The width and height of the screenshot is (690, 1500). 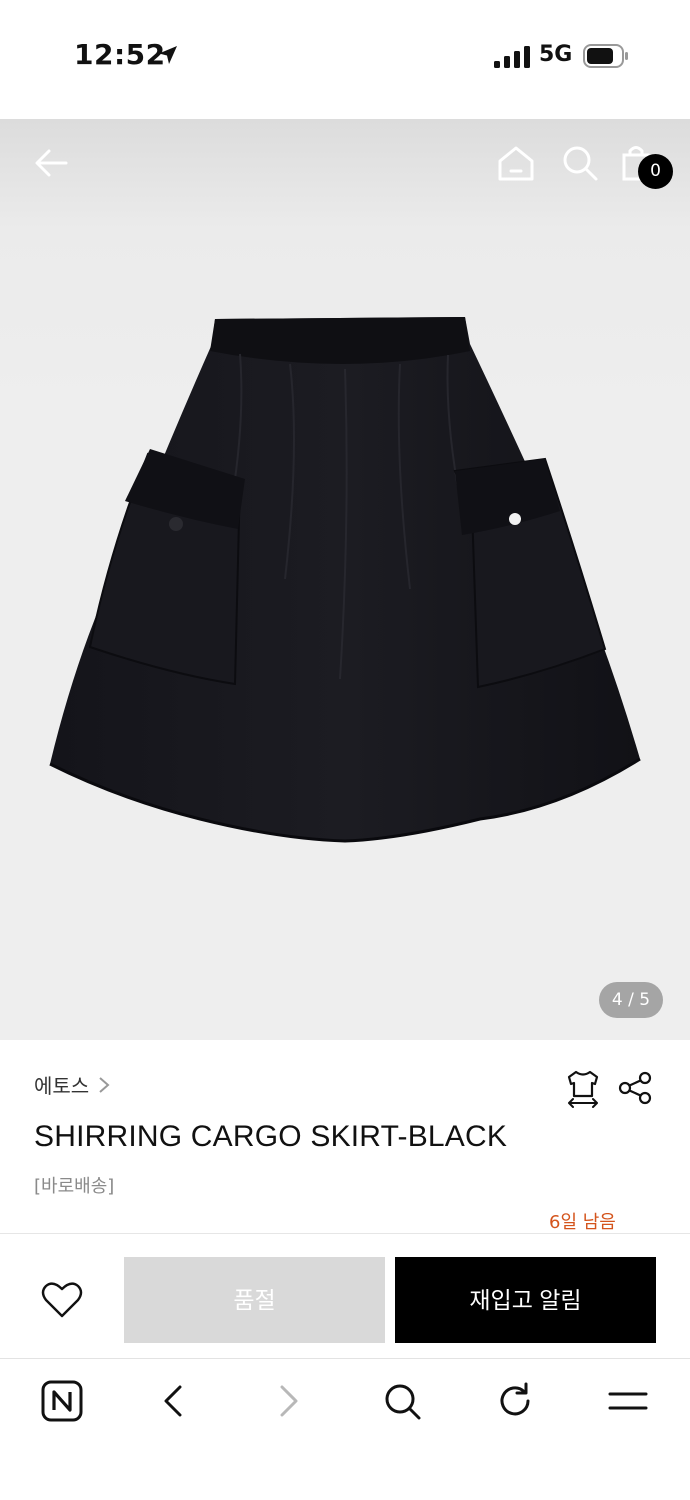 What do you see at coordinates (655, 171) in the screenshot?
I see `cart-count-badge: 0` at bounding box center [655, 171].